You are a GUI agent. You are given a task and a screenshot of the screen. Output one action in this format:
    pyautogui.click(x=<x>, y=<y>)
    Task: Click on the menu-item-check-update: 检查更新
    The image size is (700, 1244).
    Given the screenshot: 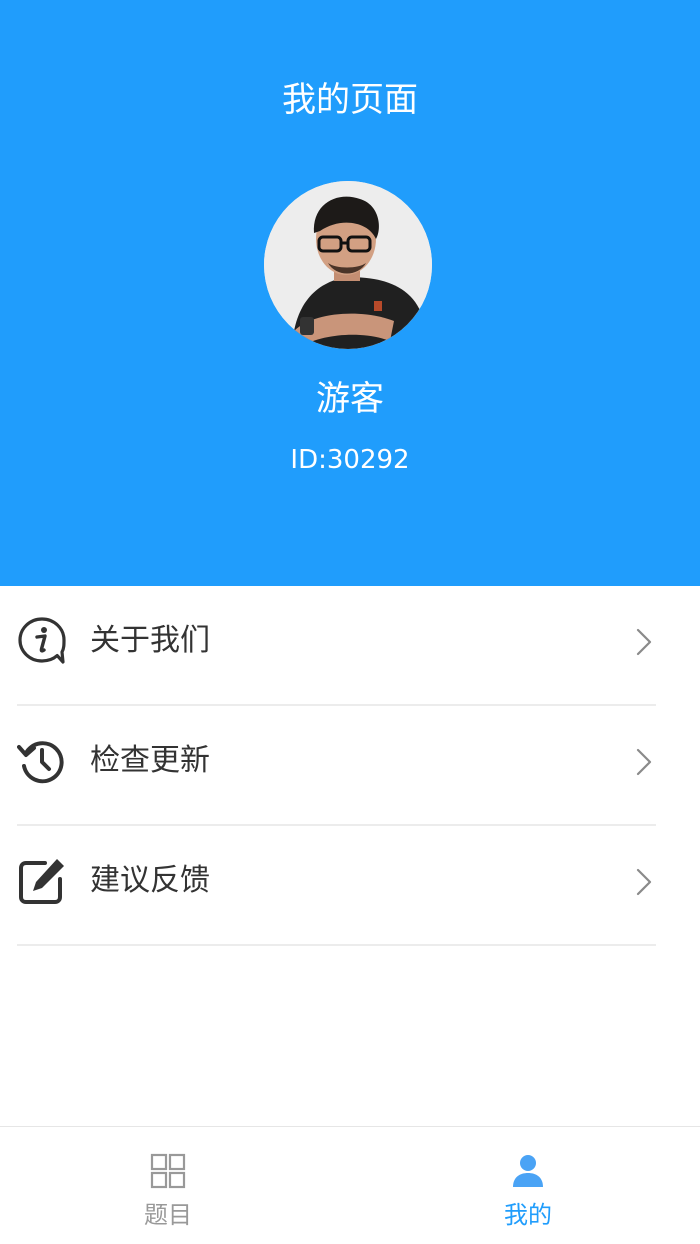 What is the action you would take?
    pyautogui.click(x=350, y=766)
    